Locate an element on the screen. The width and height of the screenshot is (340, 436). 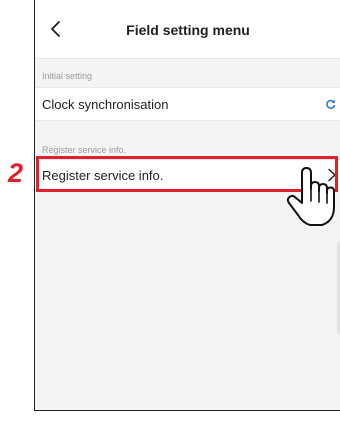
app-header: Field setting menu is located at coordinates (187, 29).